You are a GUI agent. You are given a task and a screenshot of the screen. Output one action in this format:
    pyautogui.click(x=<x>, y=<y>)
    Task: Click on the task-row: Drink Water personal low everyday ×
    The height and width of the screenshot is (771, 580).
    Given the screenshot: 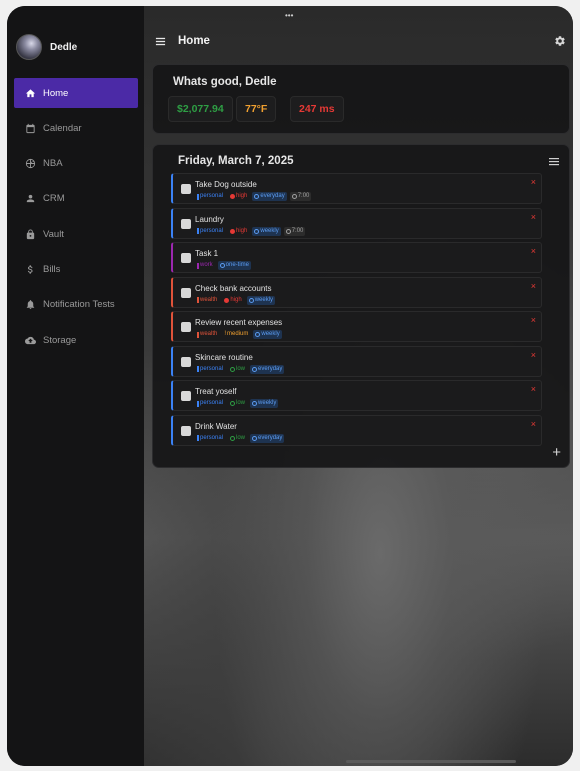 What is the action you would take?
    pyautogui.click(x=356, y=430)
    